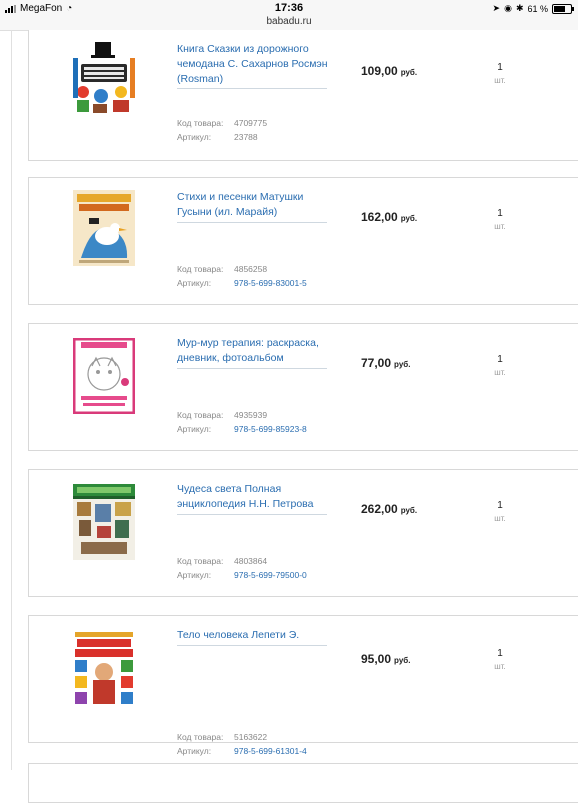 The image size is (578, 803). I want to click on price-value: 262,00, so click(379, 509).